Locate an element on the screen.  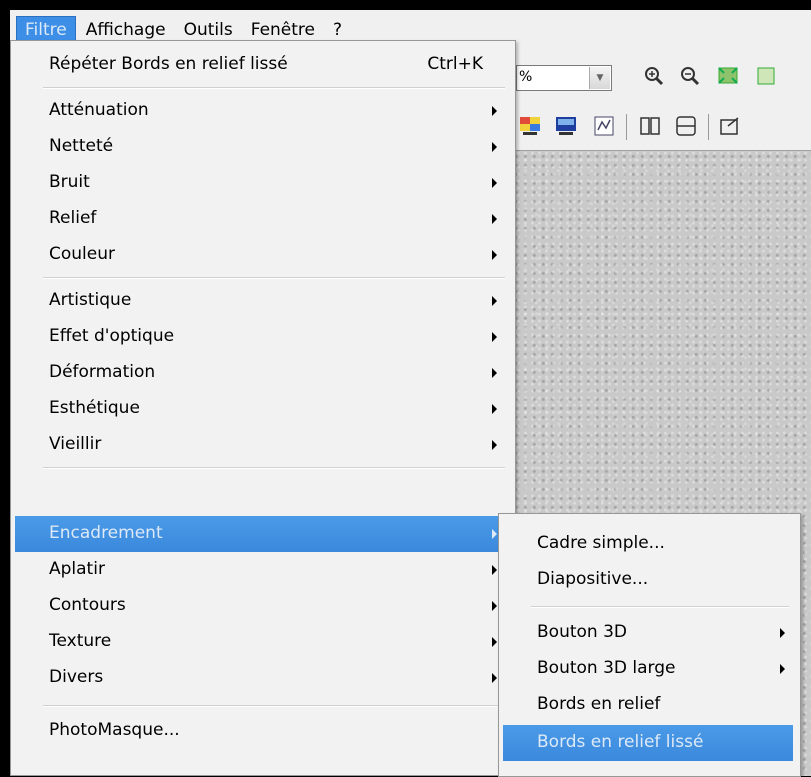
menu-item-bruit: Bruit is located at coordinates (263, 183).